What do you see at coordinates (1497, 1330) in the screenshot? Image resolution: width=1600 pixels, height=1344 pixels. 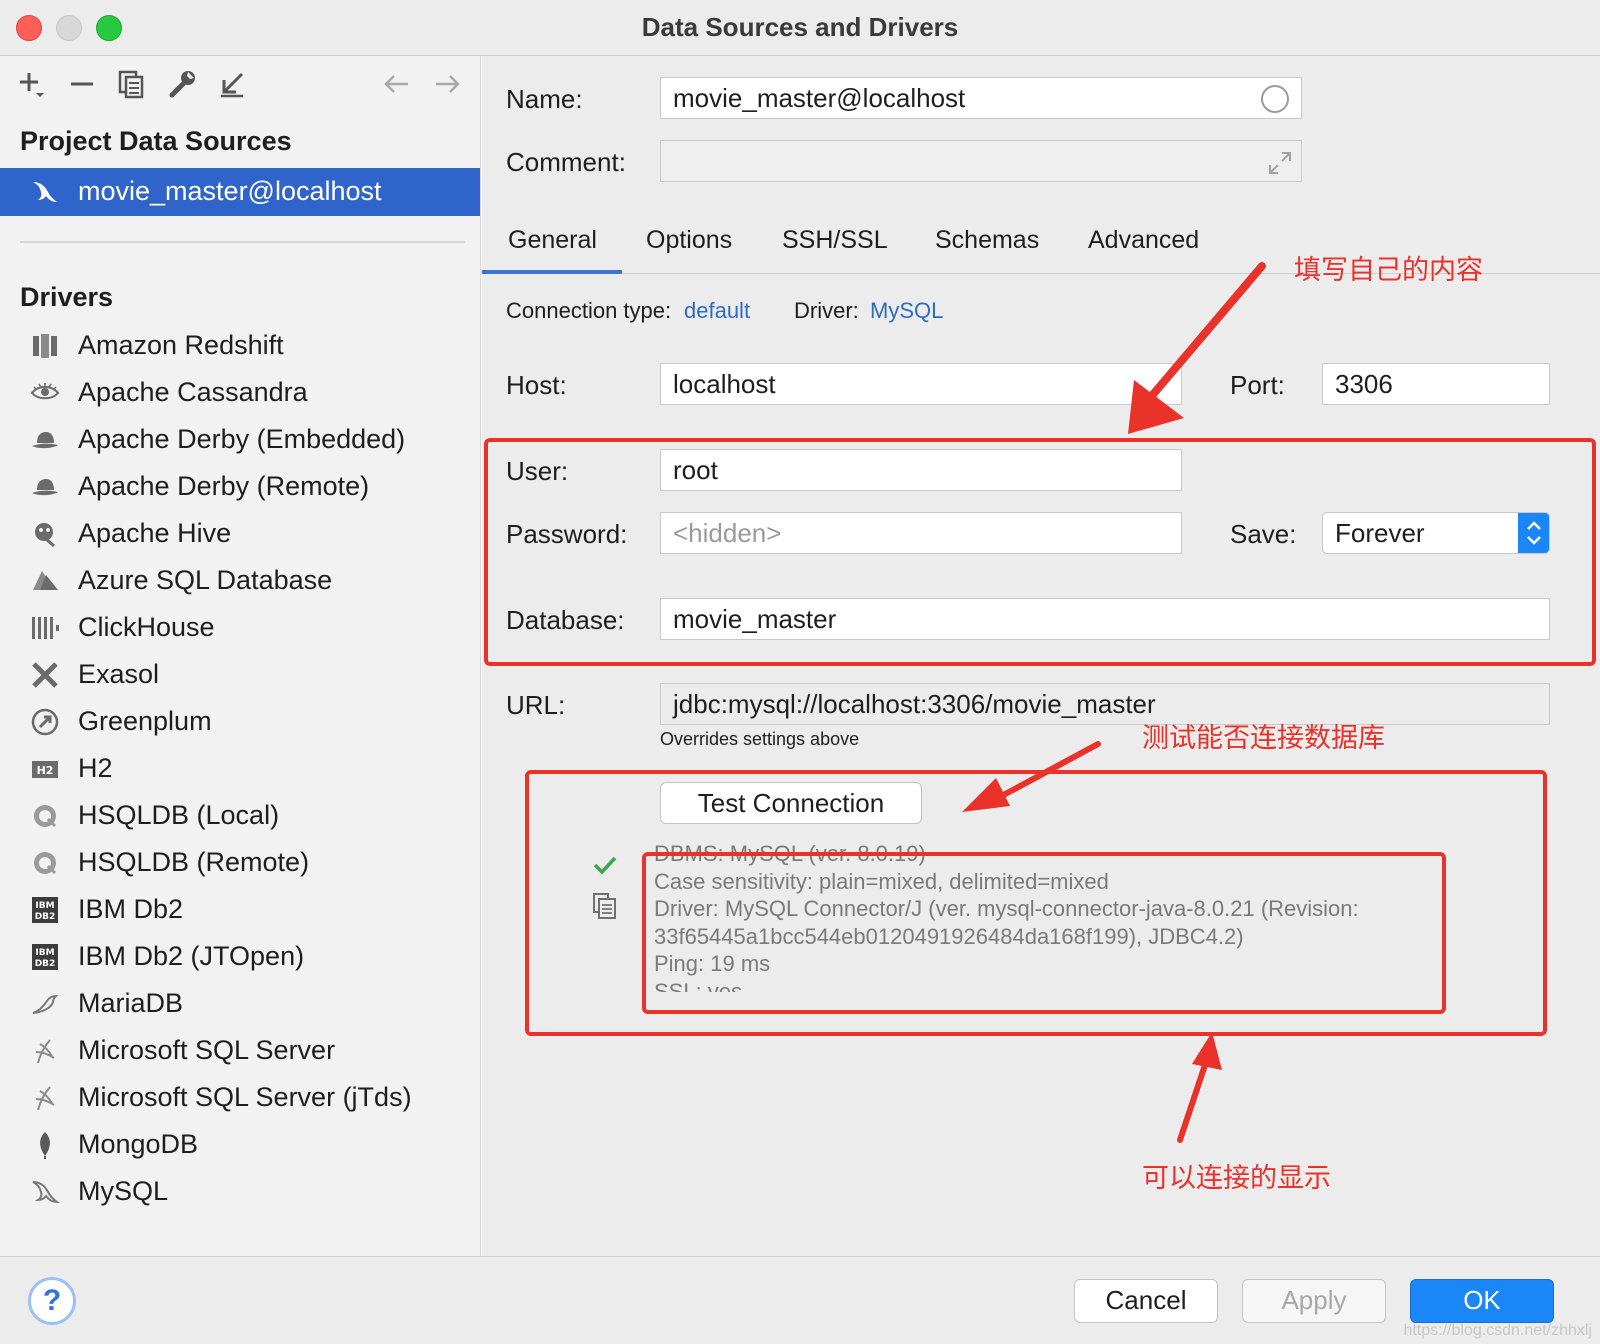 I see `watermark: https://blog.csdn.net/zhhxlj` at bounding box center [1497, 1330].